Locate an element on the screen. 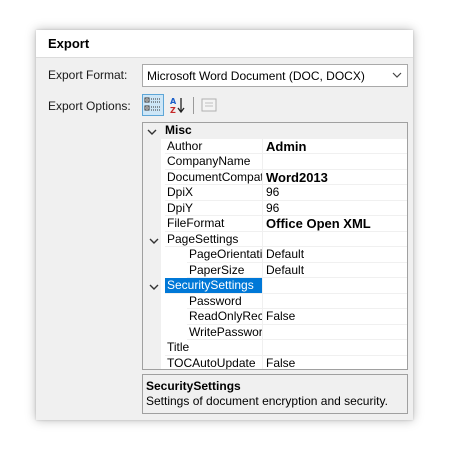  property-name-password: Password is located at coordinates (224, 301).